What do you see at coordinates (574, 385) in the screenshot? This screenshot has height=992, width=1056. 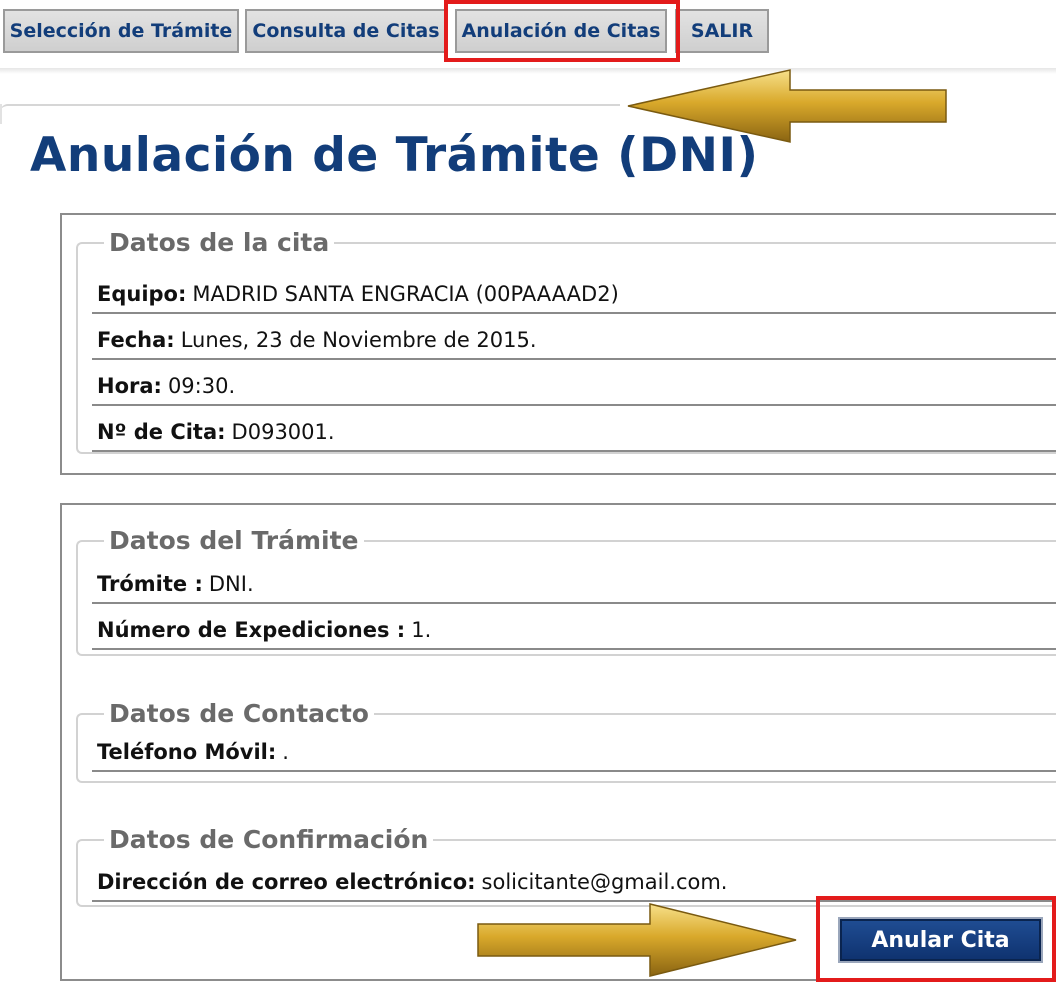 I see `row-hora: Hora: 09:30.` at bounding box center [574, 385].